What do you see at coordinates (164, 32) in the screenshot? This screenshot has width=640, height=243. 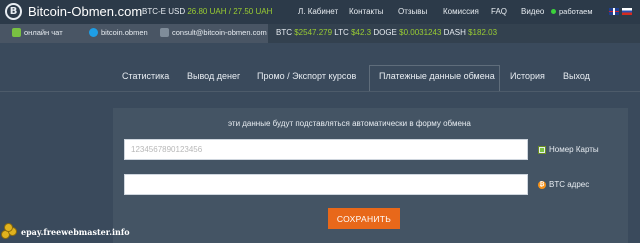 I see `mail-icon` at bounding box center [164, 32].